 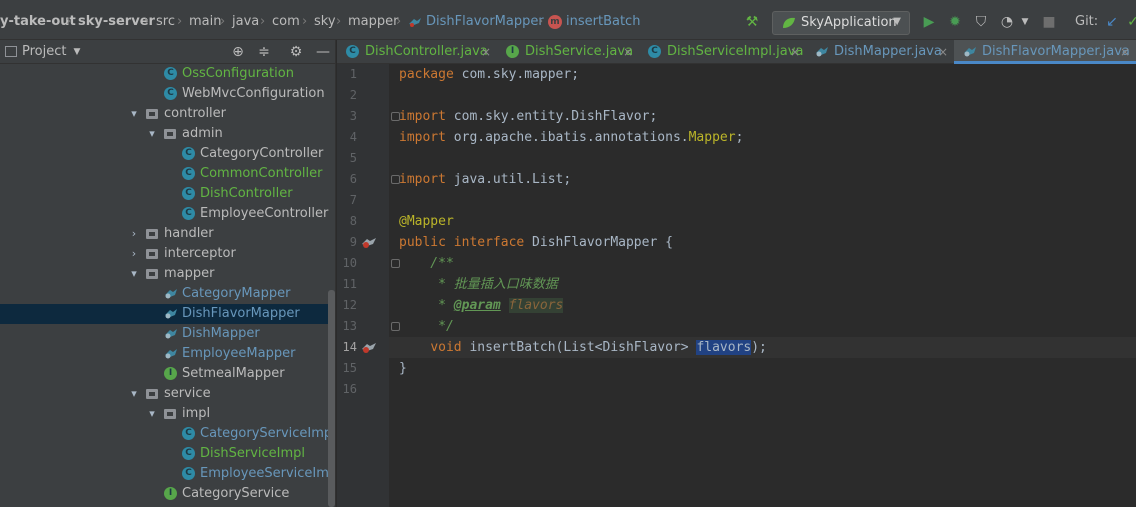 I want to click on tree-file-item: C WebMvcConfiguration, so click(x=164, y=94).